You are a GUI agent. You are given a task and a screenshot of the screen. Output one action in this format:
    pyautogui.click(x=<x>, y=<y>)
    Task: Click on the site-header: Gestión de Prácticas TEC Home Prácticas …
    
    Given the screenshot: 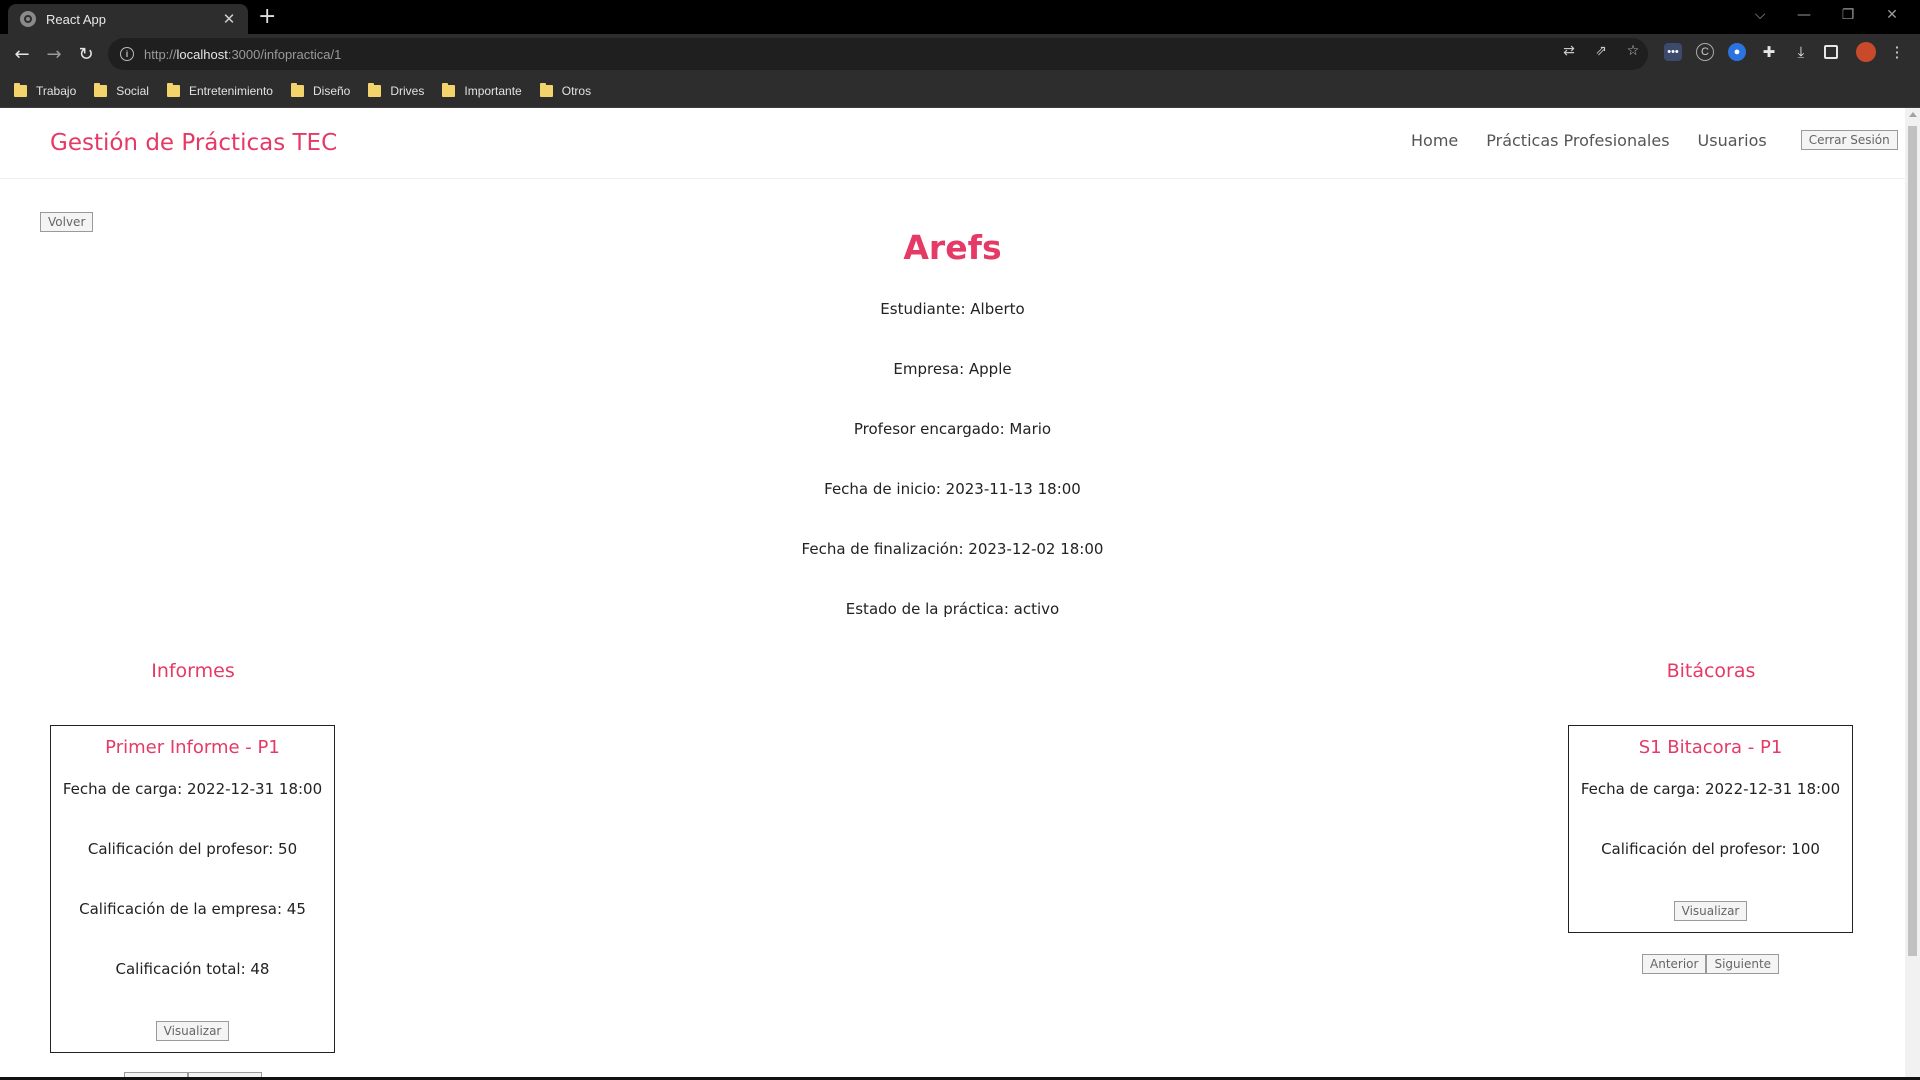 What is the action you would take?
    pyautogui.click(x=952, y=143)
    